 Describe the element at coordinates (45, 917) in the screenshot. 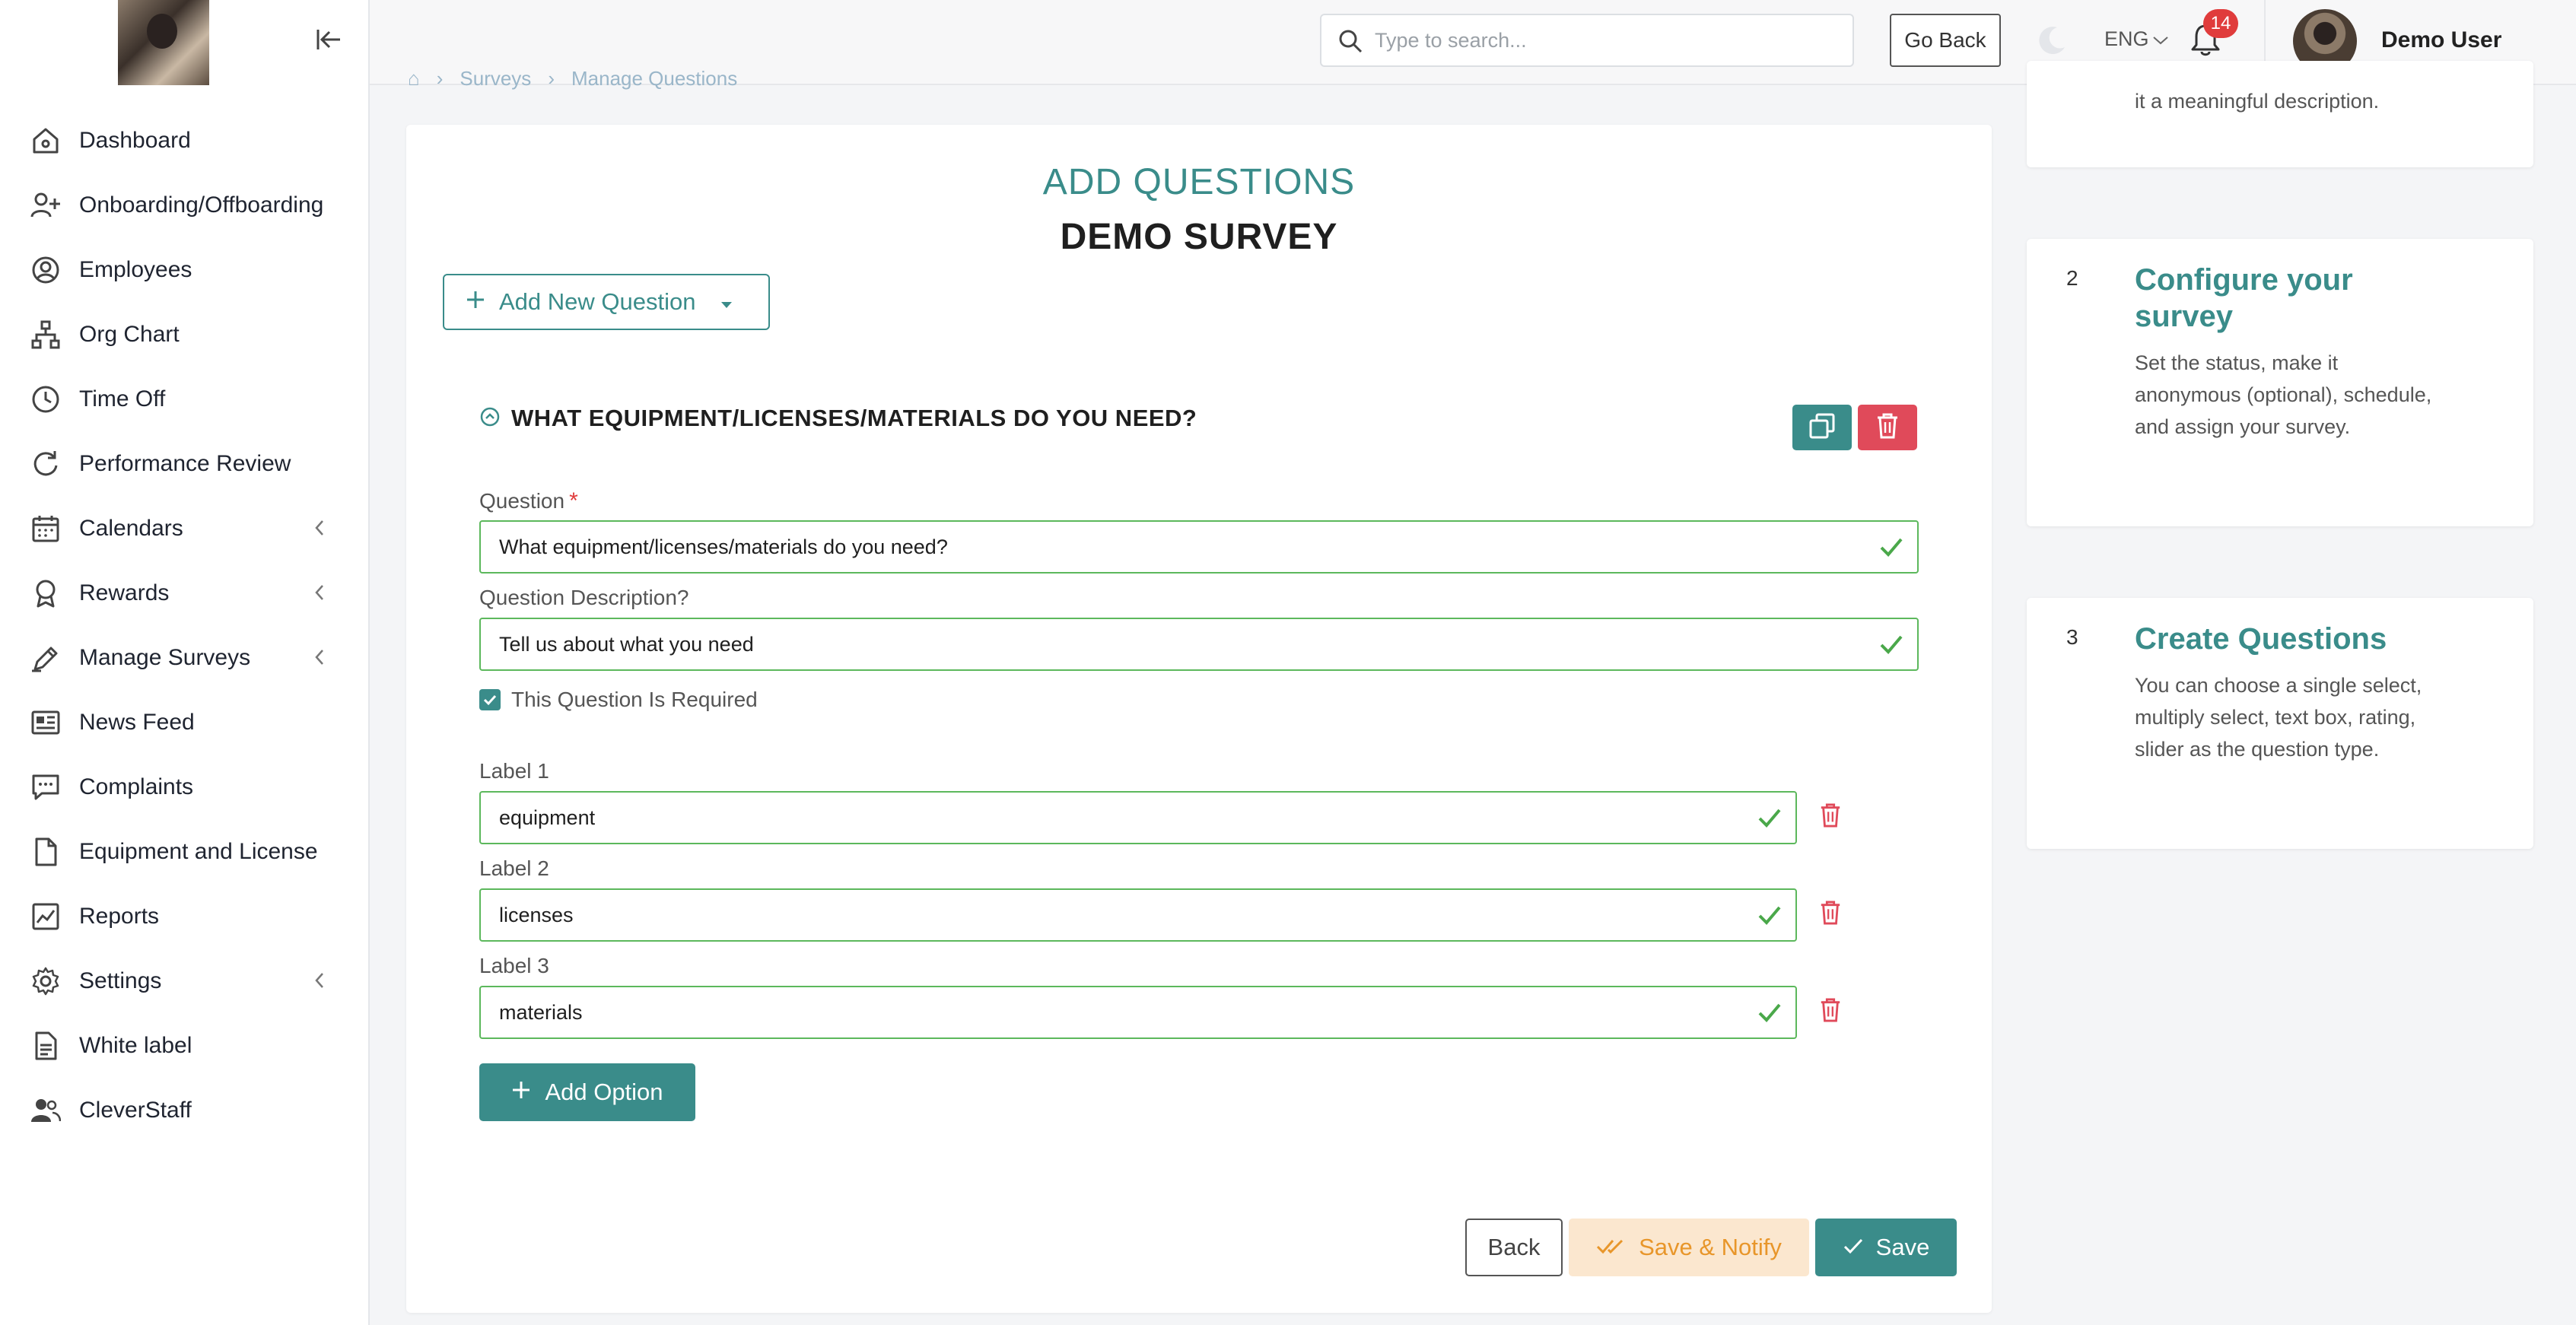

I see `chart-icon` at that location.